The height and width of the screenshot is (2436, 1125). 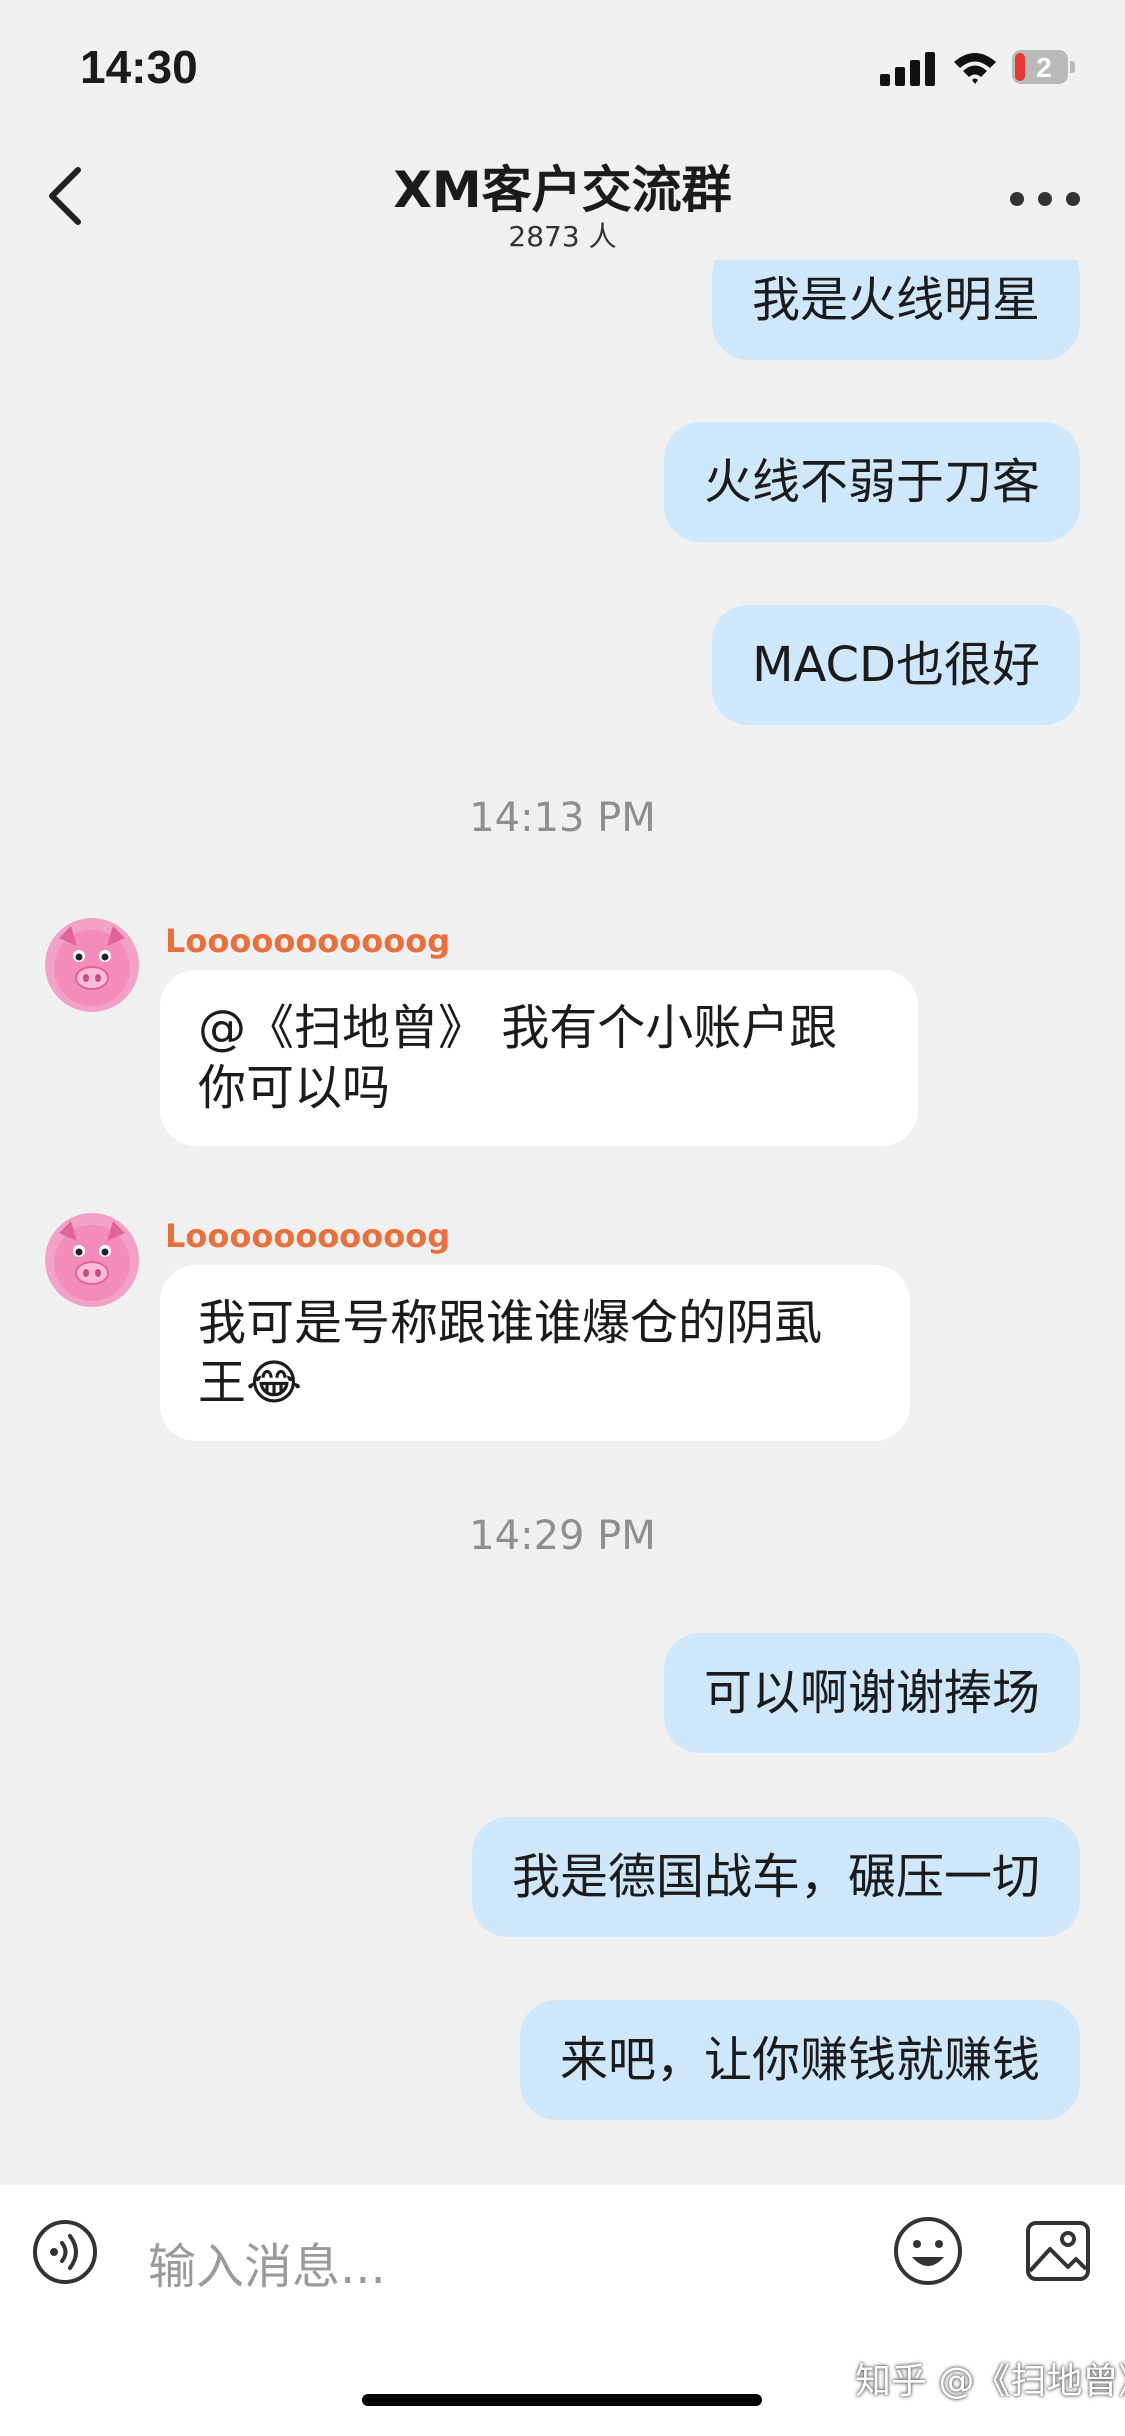 What do you see at coordinates (975, 68) in the screenshot?
I see `wifi-icon` at bounding box center [975, 68].